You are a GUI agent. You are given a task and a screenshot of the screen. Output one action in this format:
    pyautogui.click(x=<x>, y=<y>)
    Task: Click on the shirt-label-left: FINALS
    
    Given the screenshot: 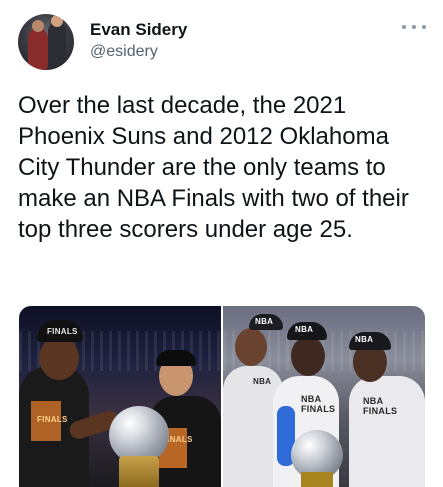 What is the action you would take?
    pyautogui.click(x=52, y=419)
    